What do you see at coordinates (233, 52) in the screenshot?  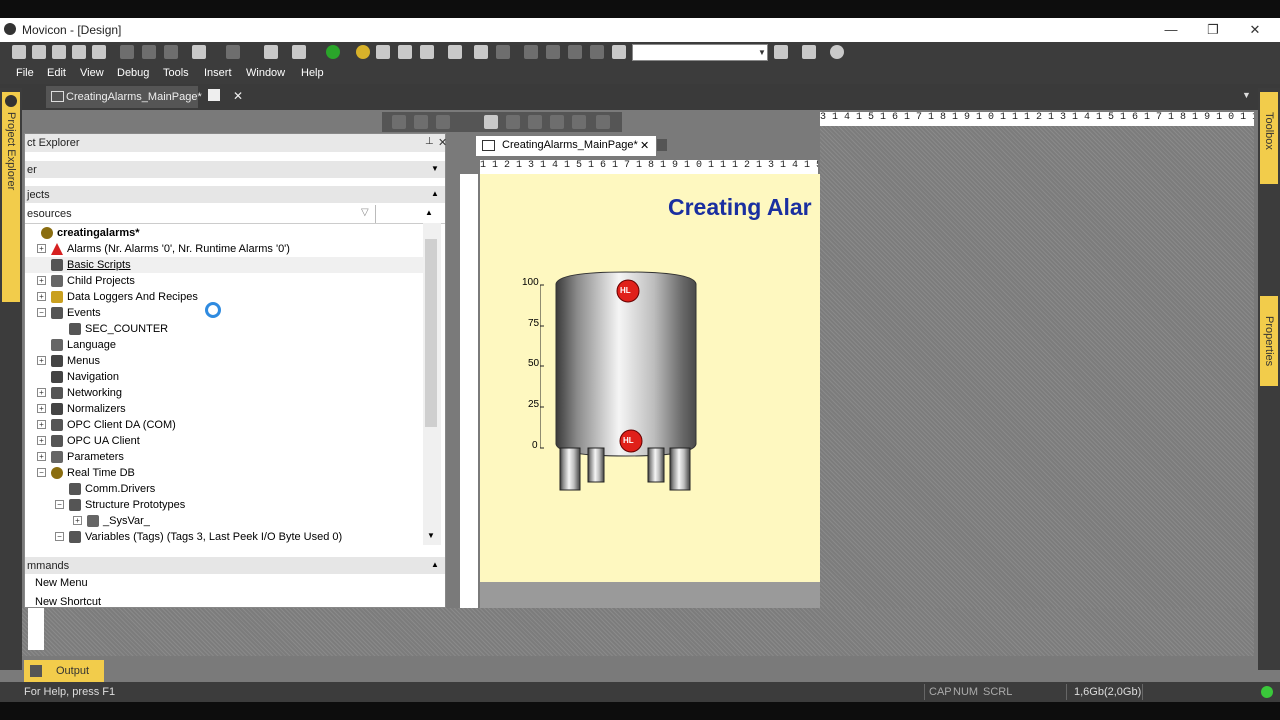 I see `redo-icon` at bounding box center [233, 52].